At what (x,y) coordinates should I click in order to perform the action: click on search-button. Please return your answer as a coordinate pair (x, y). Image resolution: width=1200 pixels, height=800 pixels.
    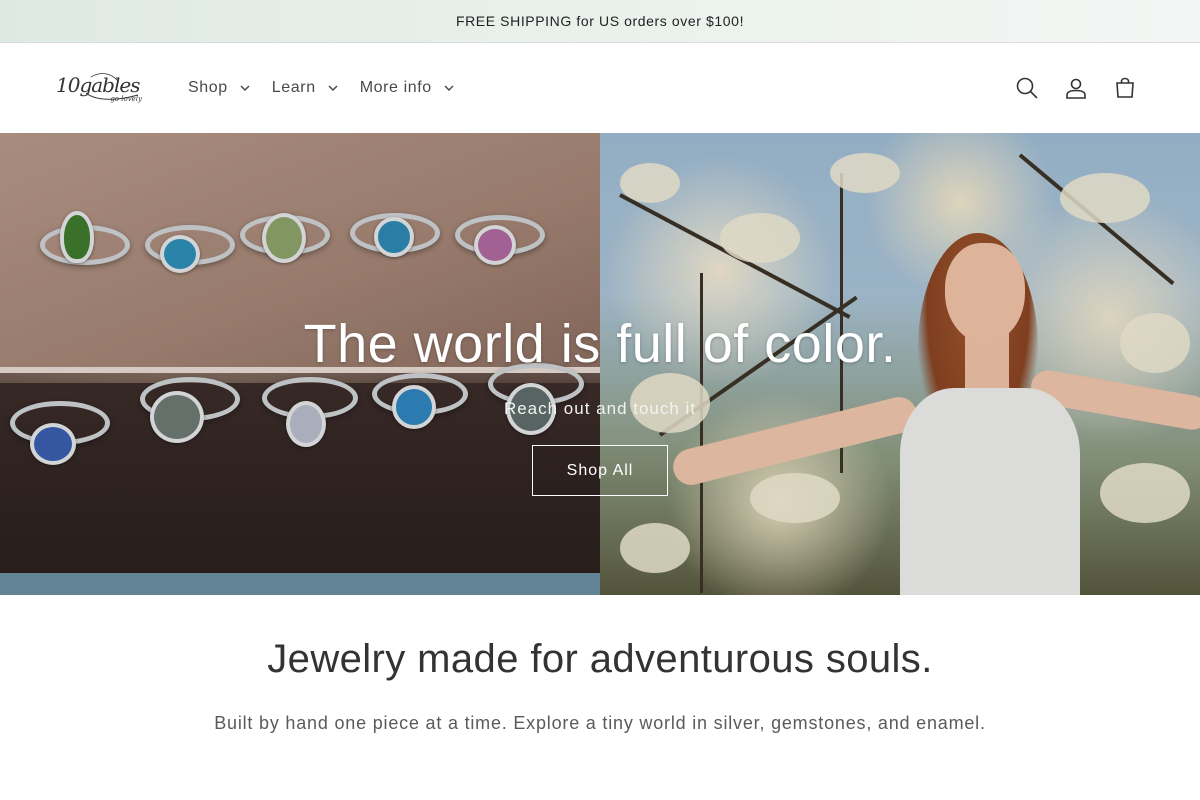
    Looking at the image, I should click on (1027, 88).